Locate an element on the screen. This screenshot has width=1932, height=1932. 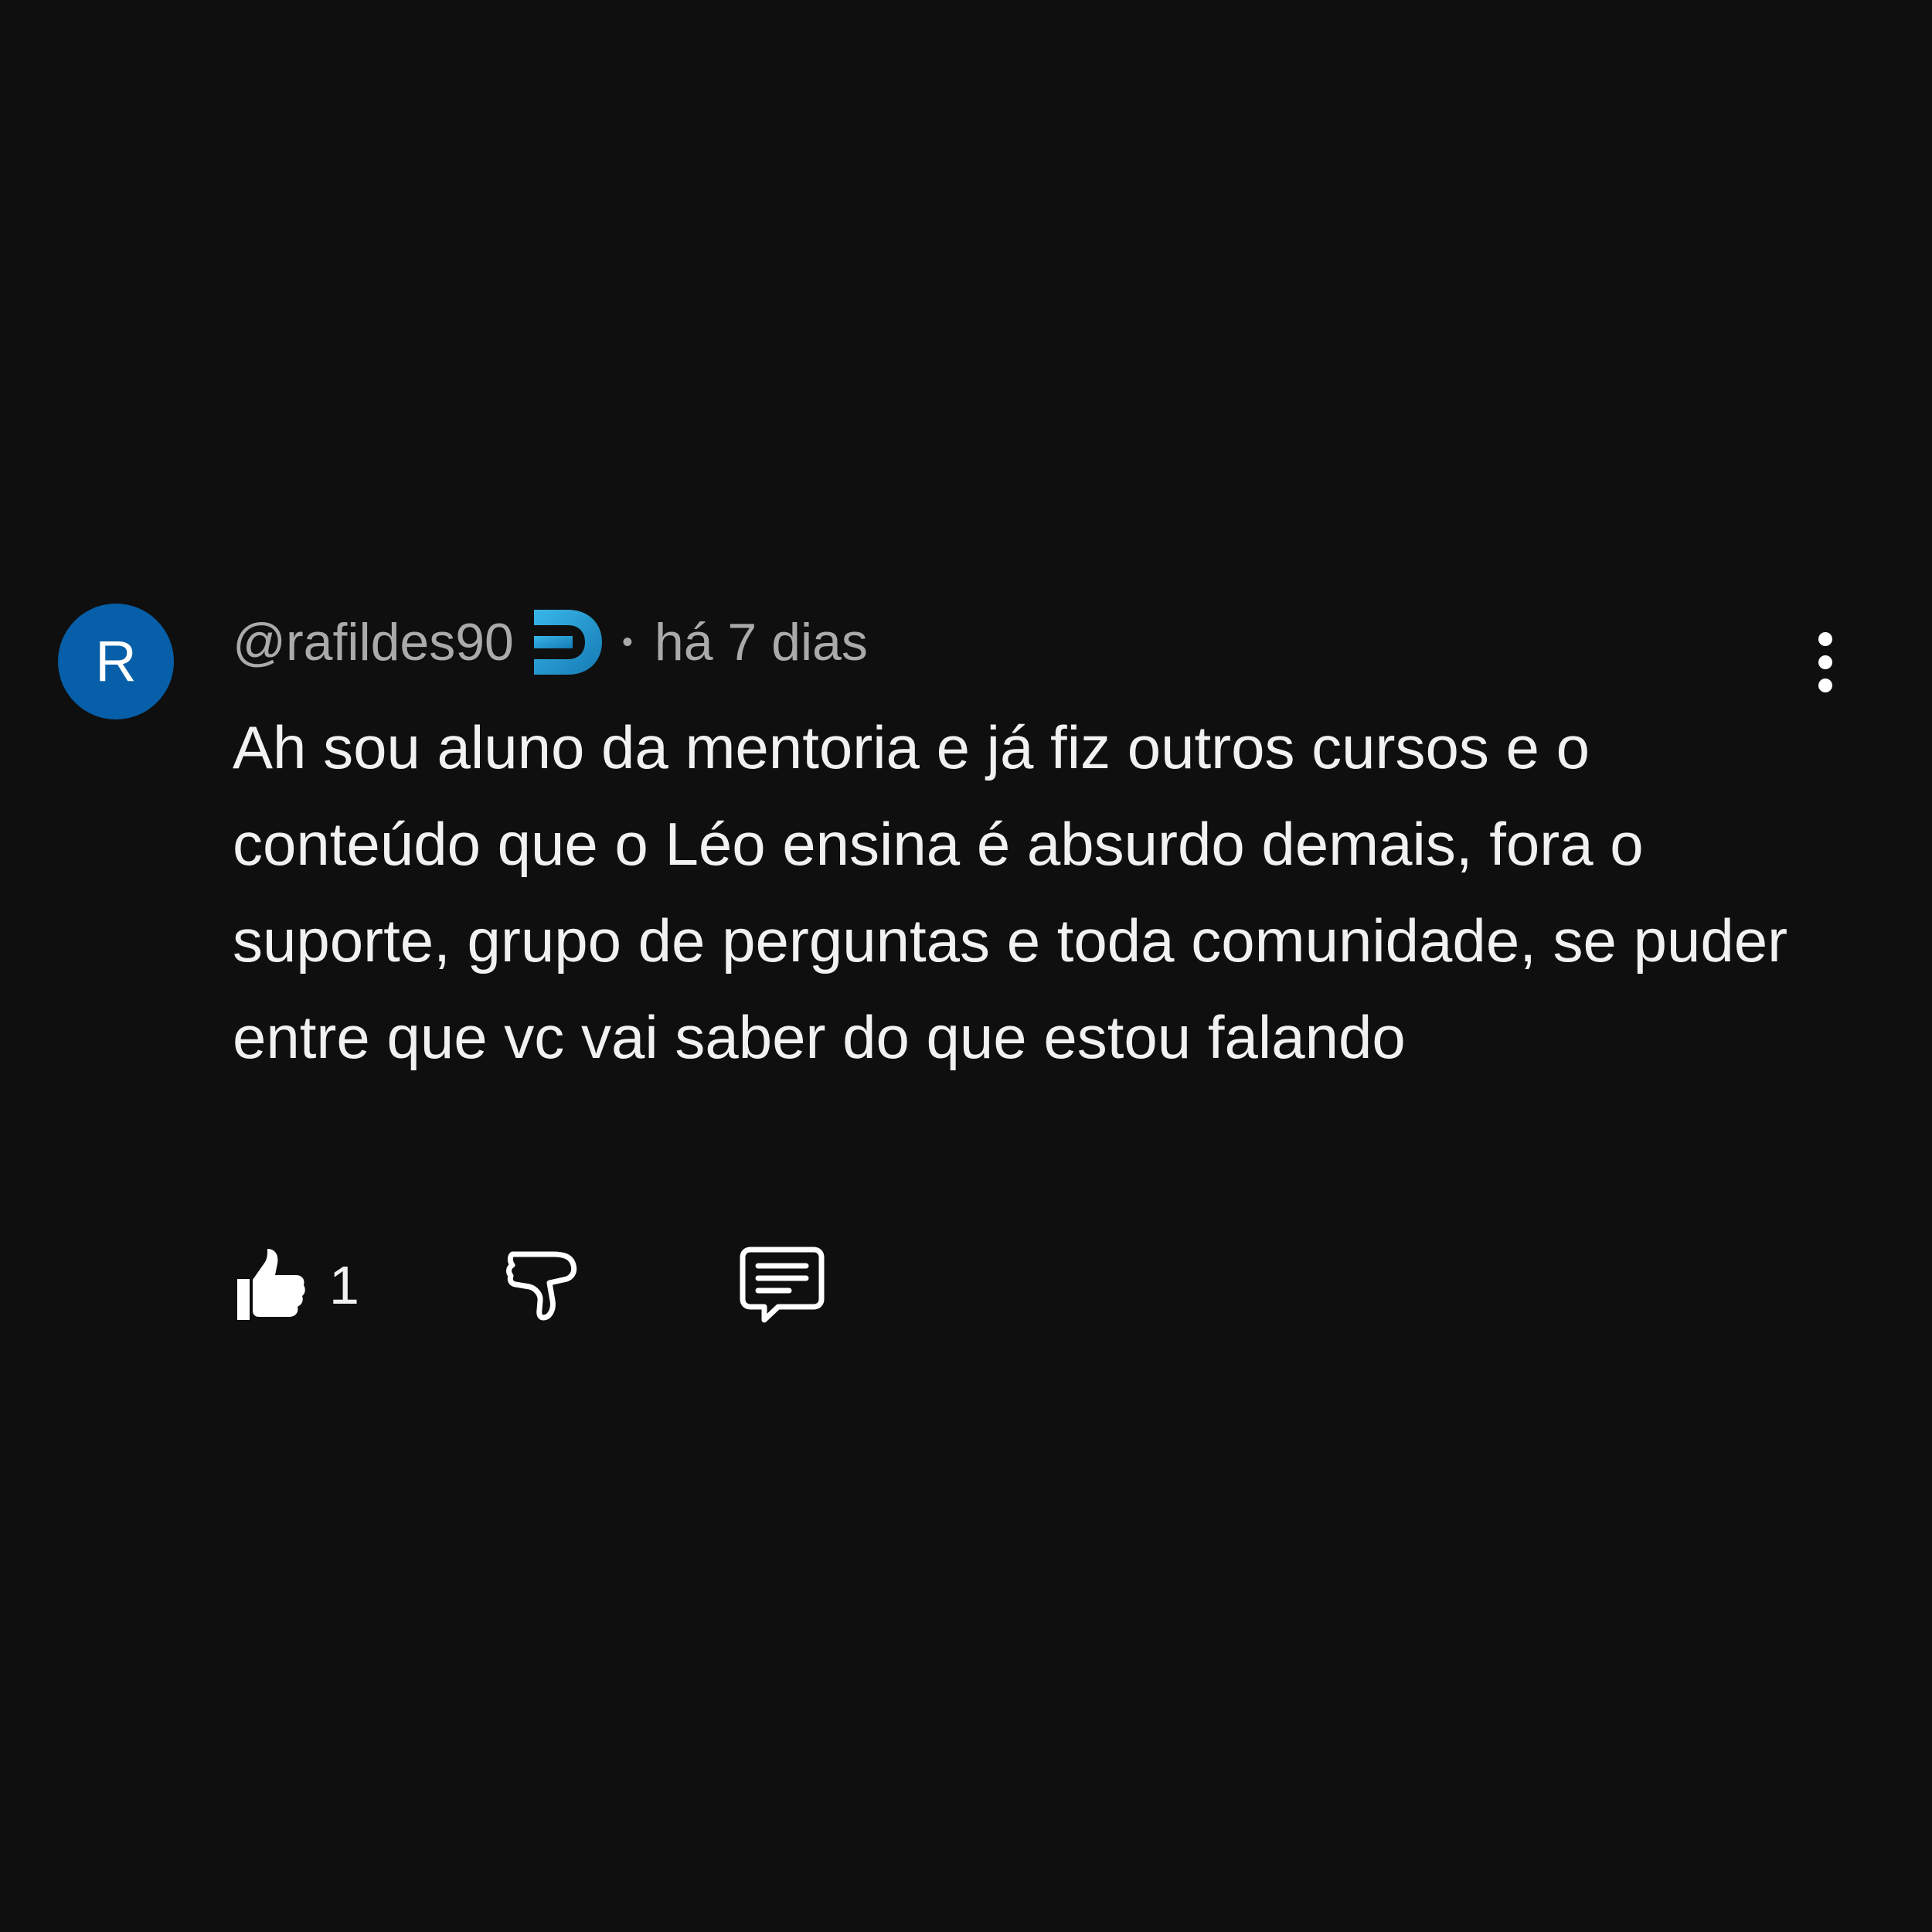
like-button: 1 is located at coordinates (296, 1285).